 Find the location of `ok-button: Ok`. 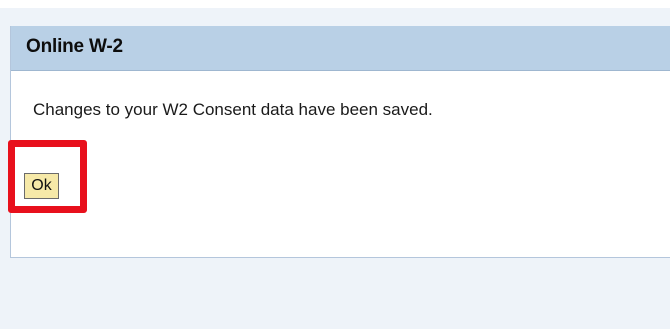

ok-button: Ok is located at coordinates (41, 186).